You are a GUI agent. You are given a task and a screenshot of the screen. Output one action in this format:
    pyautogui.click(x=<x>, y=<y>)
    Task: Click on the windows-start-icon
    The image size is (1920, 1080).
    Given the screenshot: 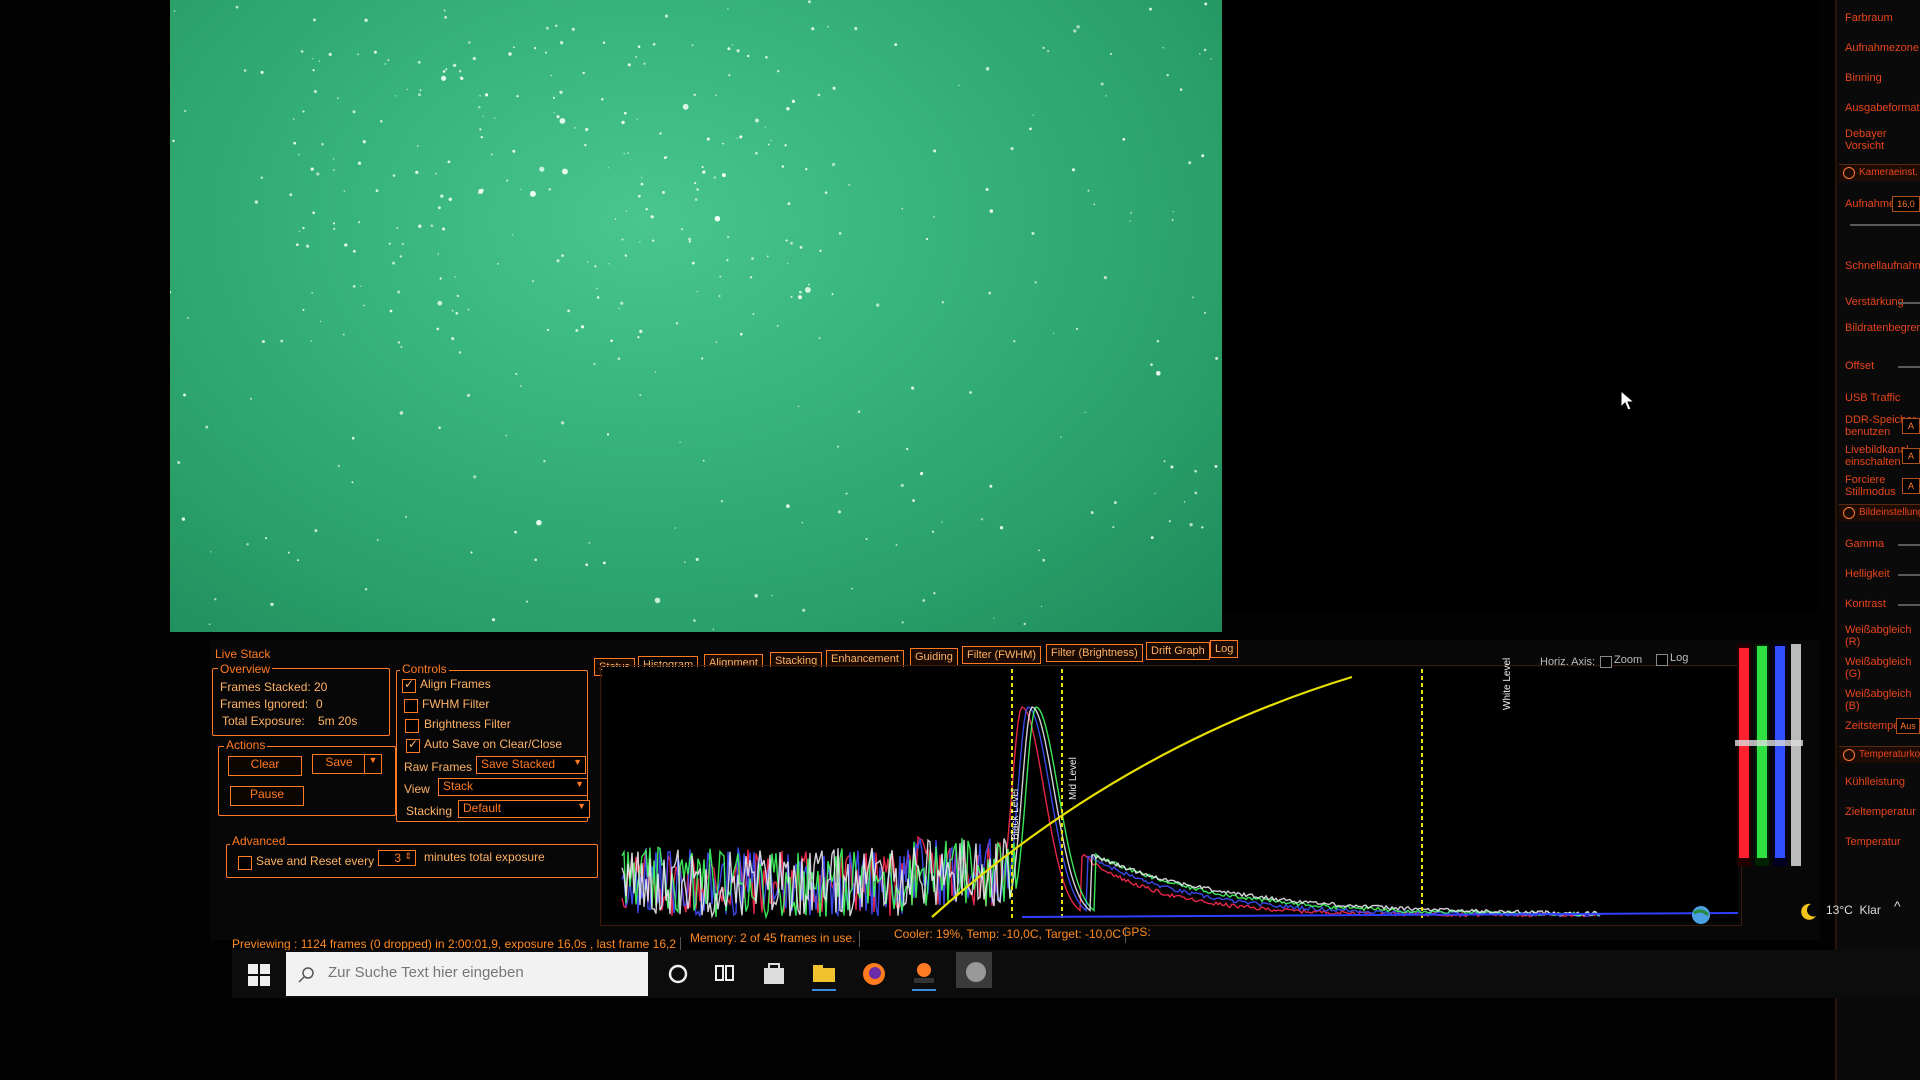 What is the action you would take?
    pyautogui.click(x=259, y=975)
    